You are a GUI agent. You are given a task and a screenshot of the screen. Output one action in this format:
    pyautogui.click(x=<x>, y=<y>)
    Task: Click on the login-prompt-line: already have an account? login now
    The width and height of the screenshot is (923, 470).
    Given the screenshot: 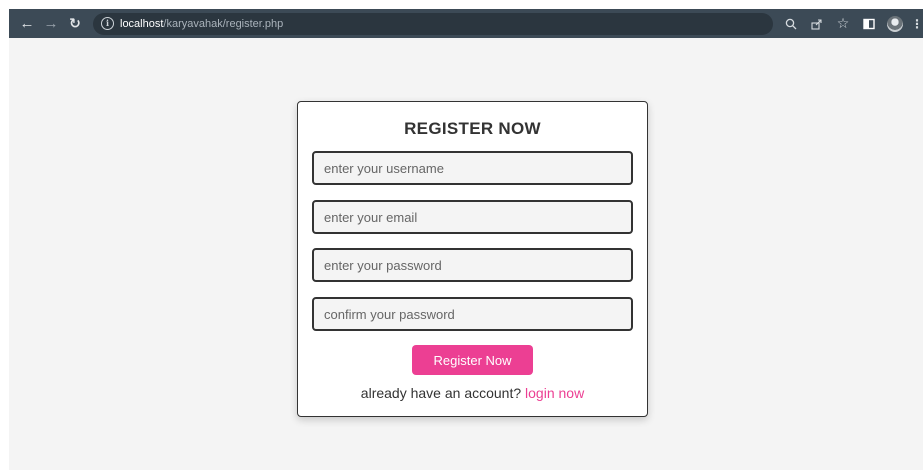 What is the action you would take?
    pyautogui.click(x=472, y=393)
    